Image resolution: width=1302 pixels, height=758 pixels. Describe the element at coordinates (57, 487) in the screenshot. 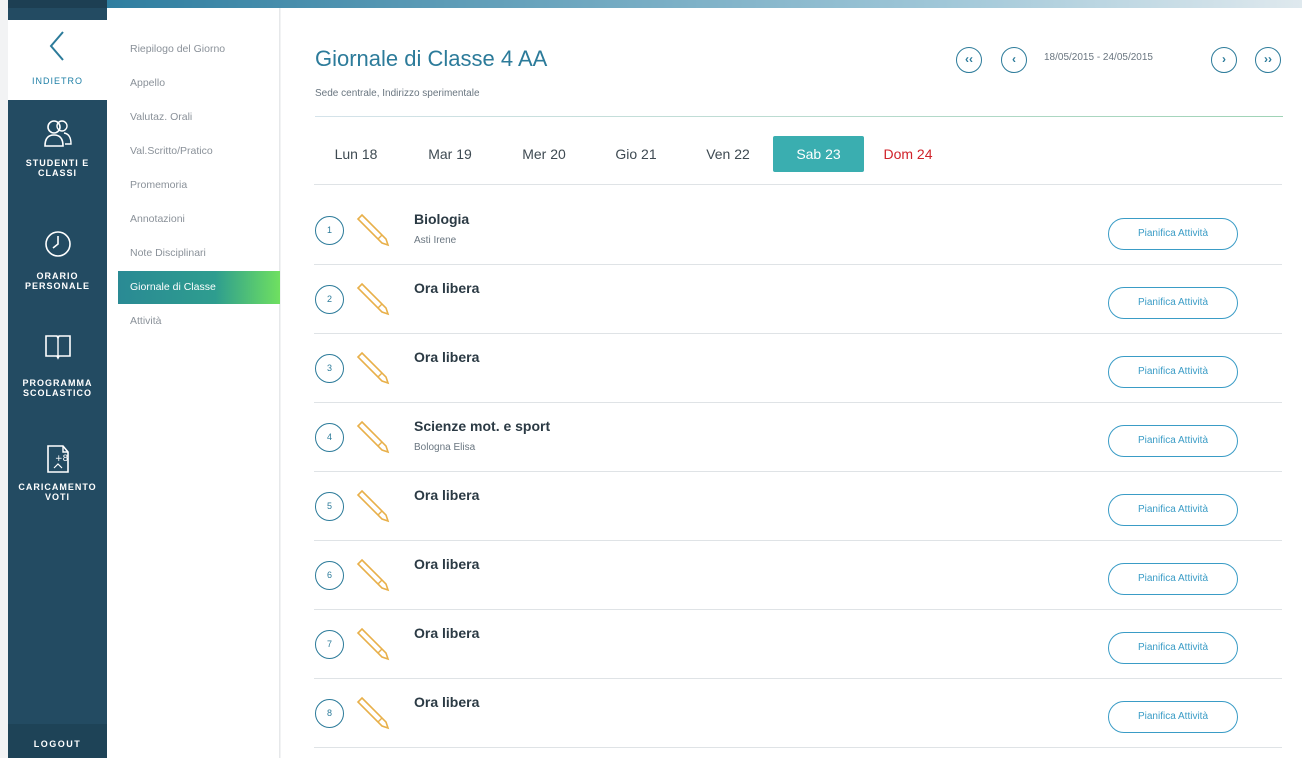

I see `nav-label-line1: CARICAMENTO` at that location.